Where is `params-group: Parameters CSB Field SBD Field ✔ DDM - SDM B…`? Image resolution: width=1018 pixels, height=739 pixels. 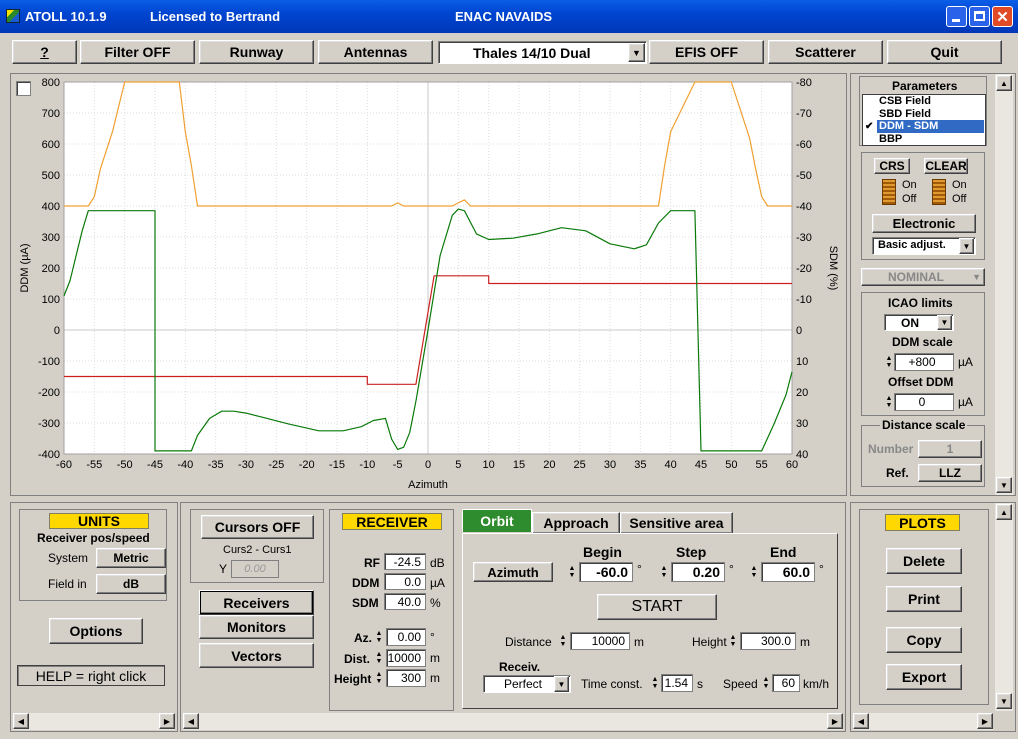 params-group: Parameters CSB Field SBD Field ✔ DDM - SDM B… is located at coordinates (923, 111).